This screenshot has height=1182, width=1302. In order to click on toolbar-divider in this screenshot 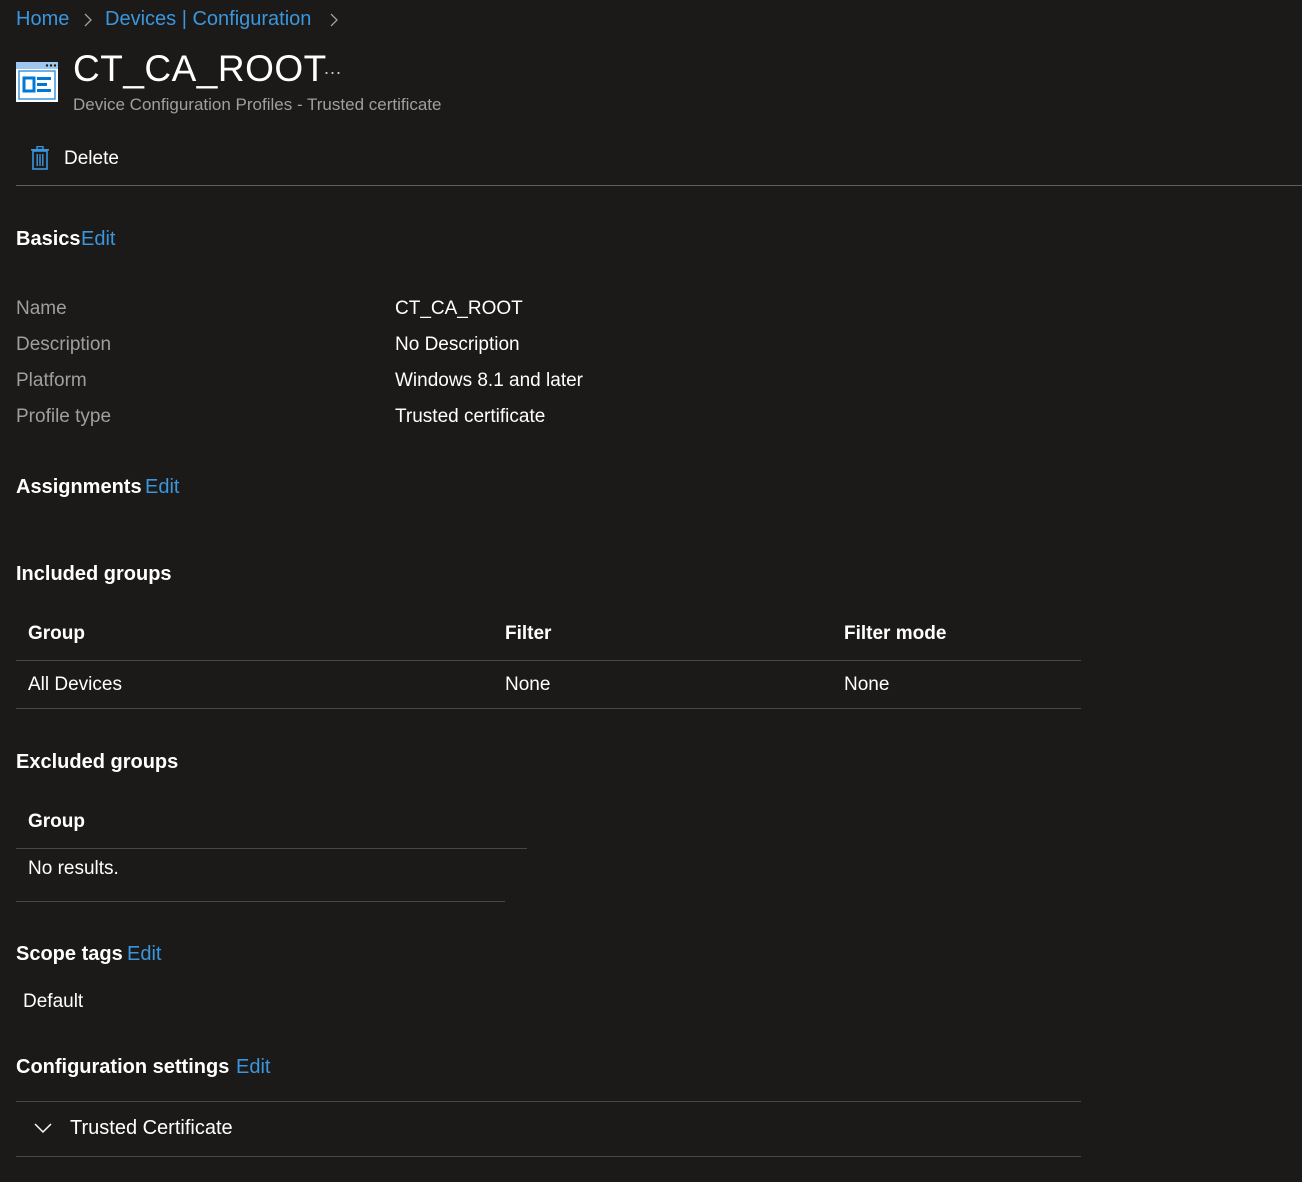, I will do `click(659, 185)`.